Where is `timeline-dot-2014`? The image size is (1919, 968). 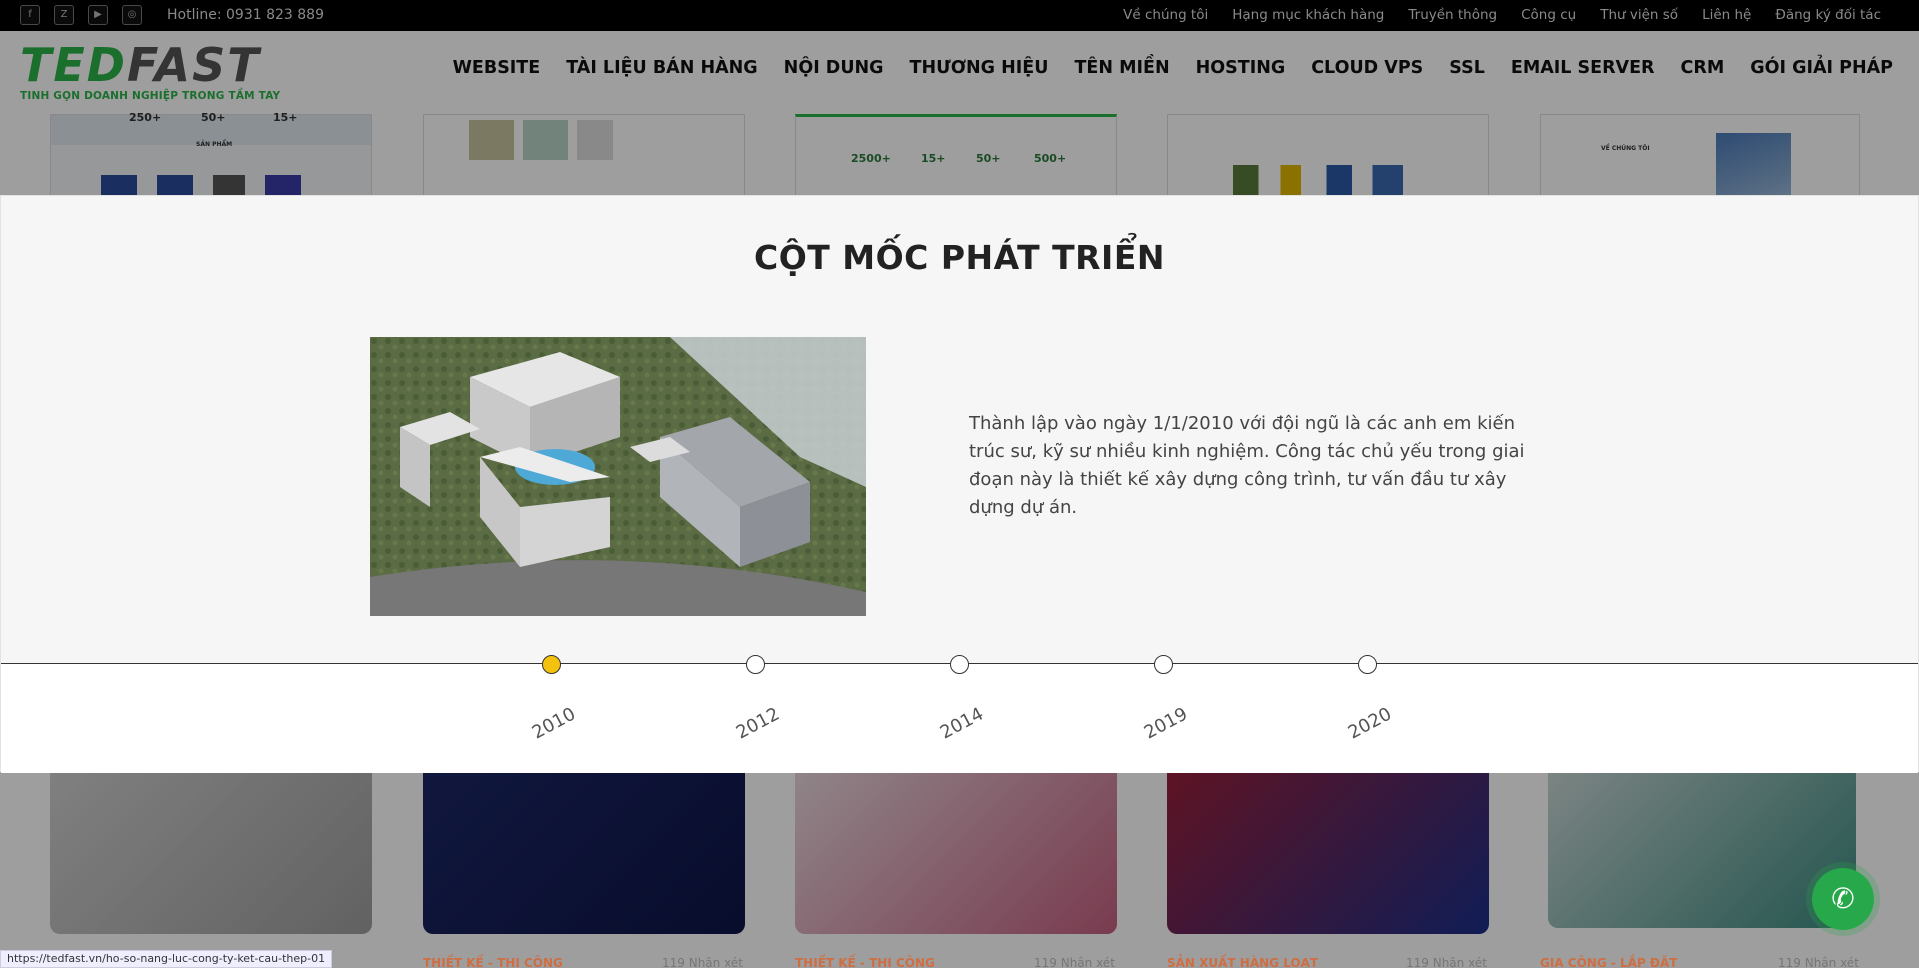 timeline-dot-2014 is located at coordinates (959, 664).